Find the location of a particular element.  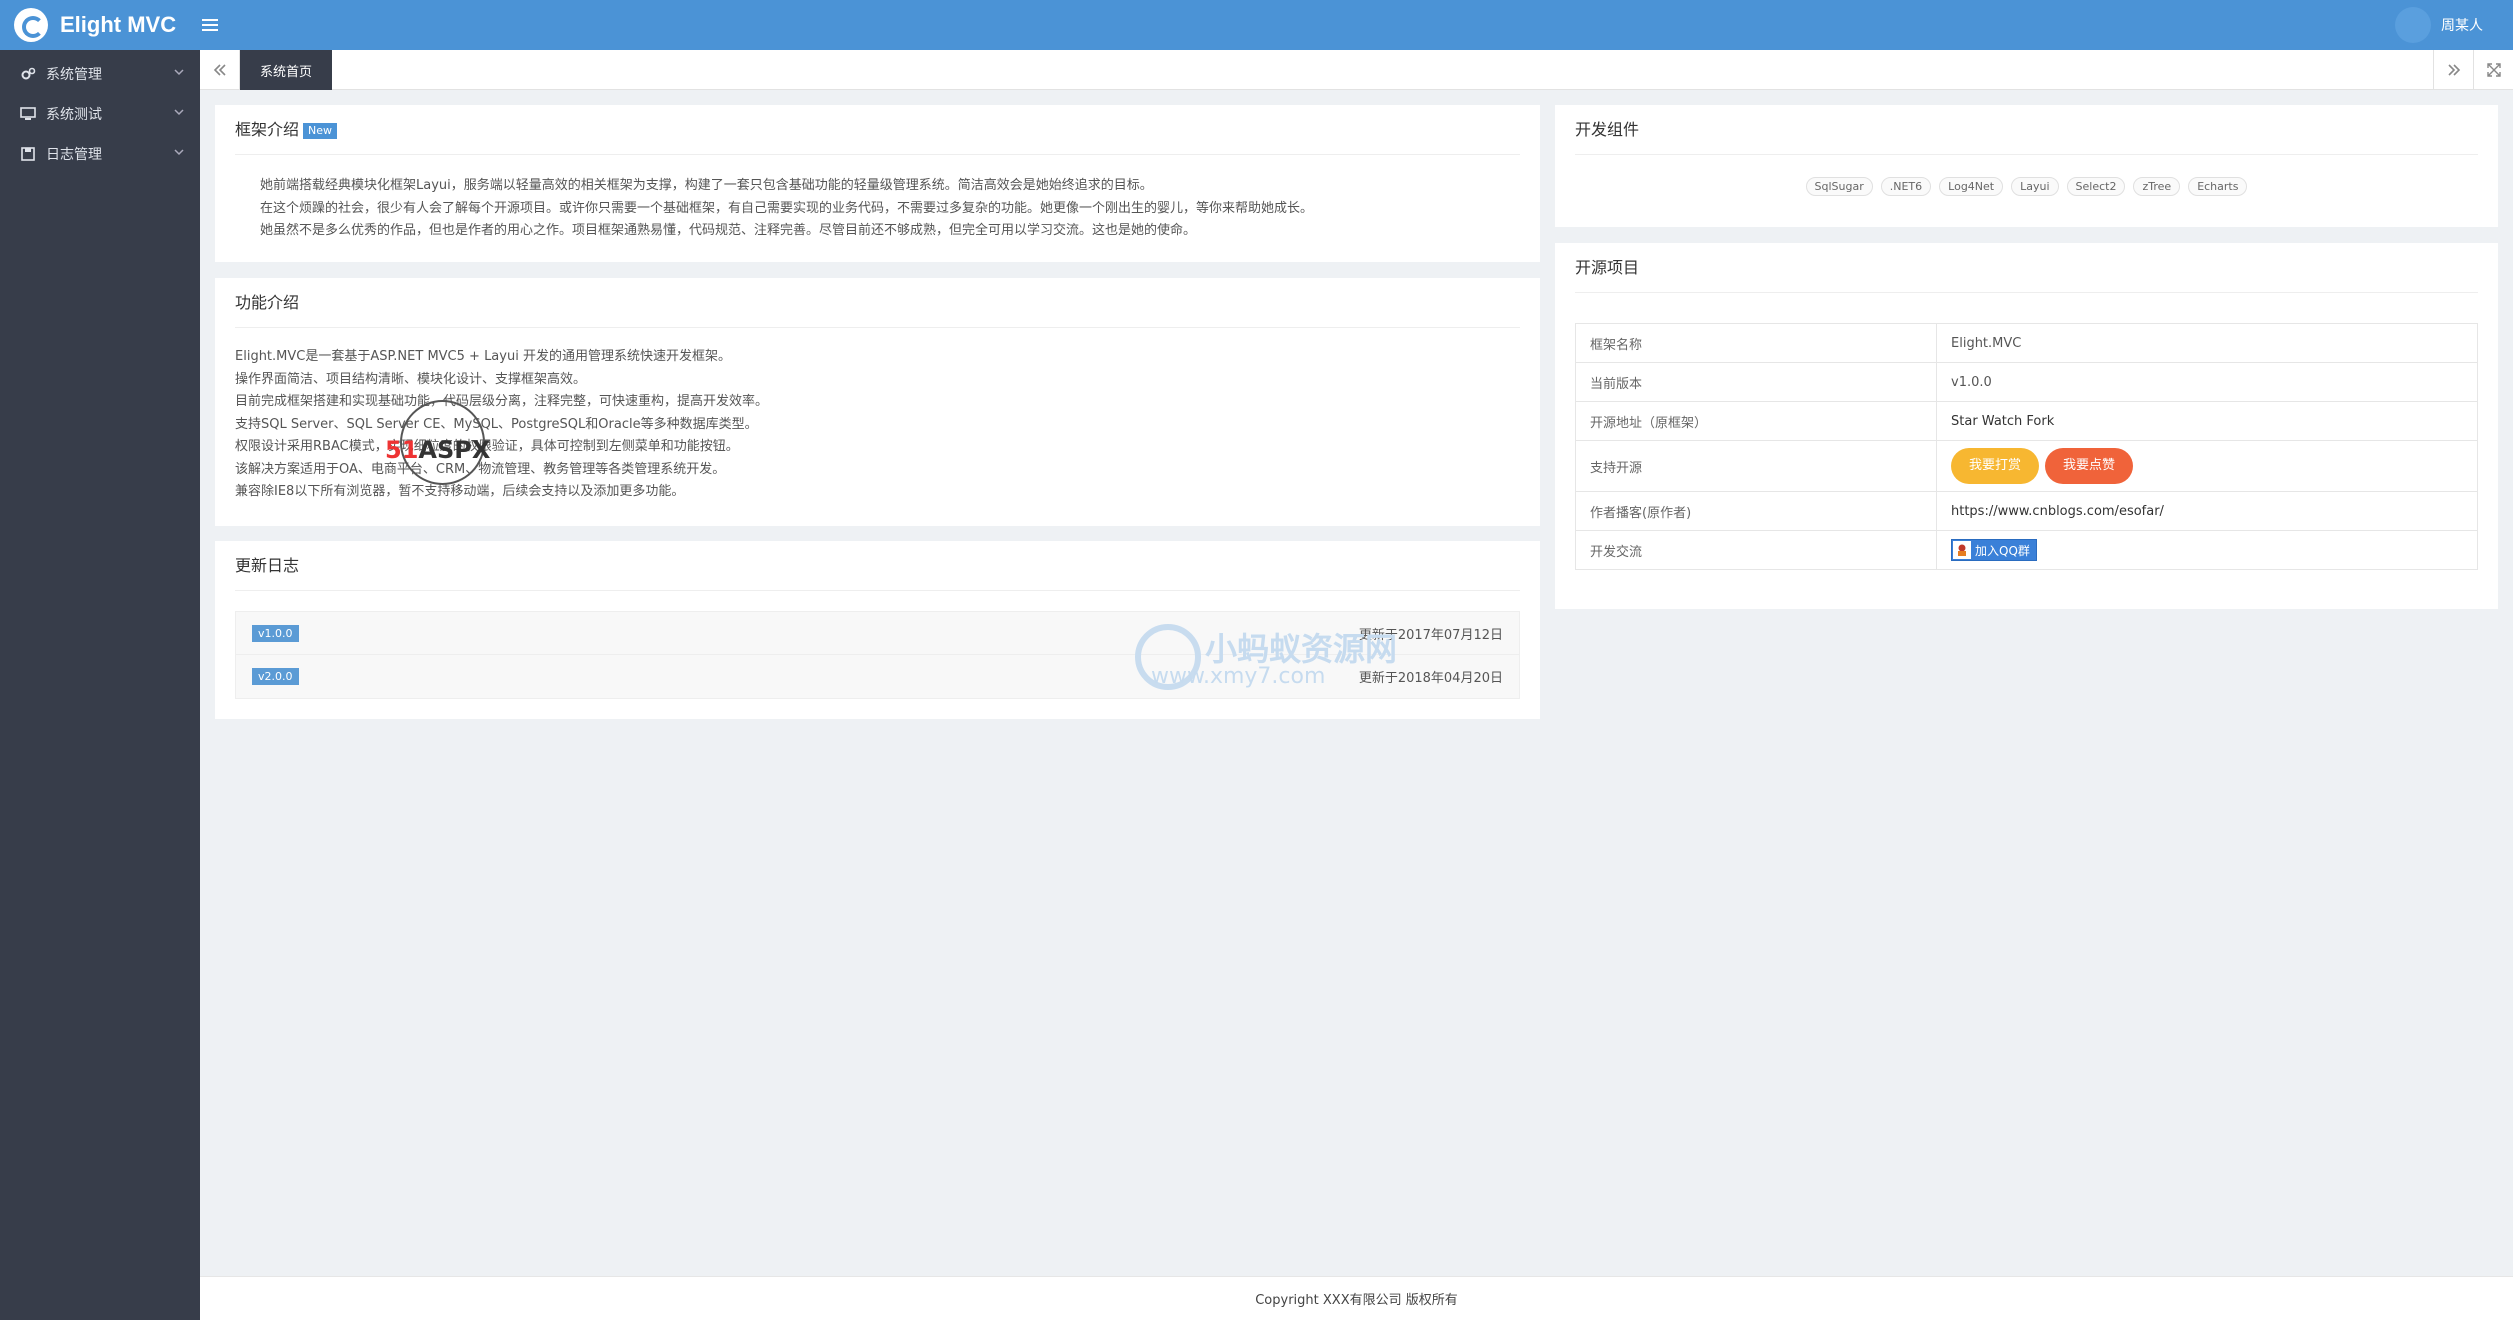

reward-button: 我要打赏 is located at coordinates (1995, 466).